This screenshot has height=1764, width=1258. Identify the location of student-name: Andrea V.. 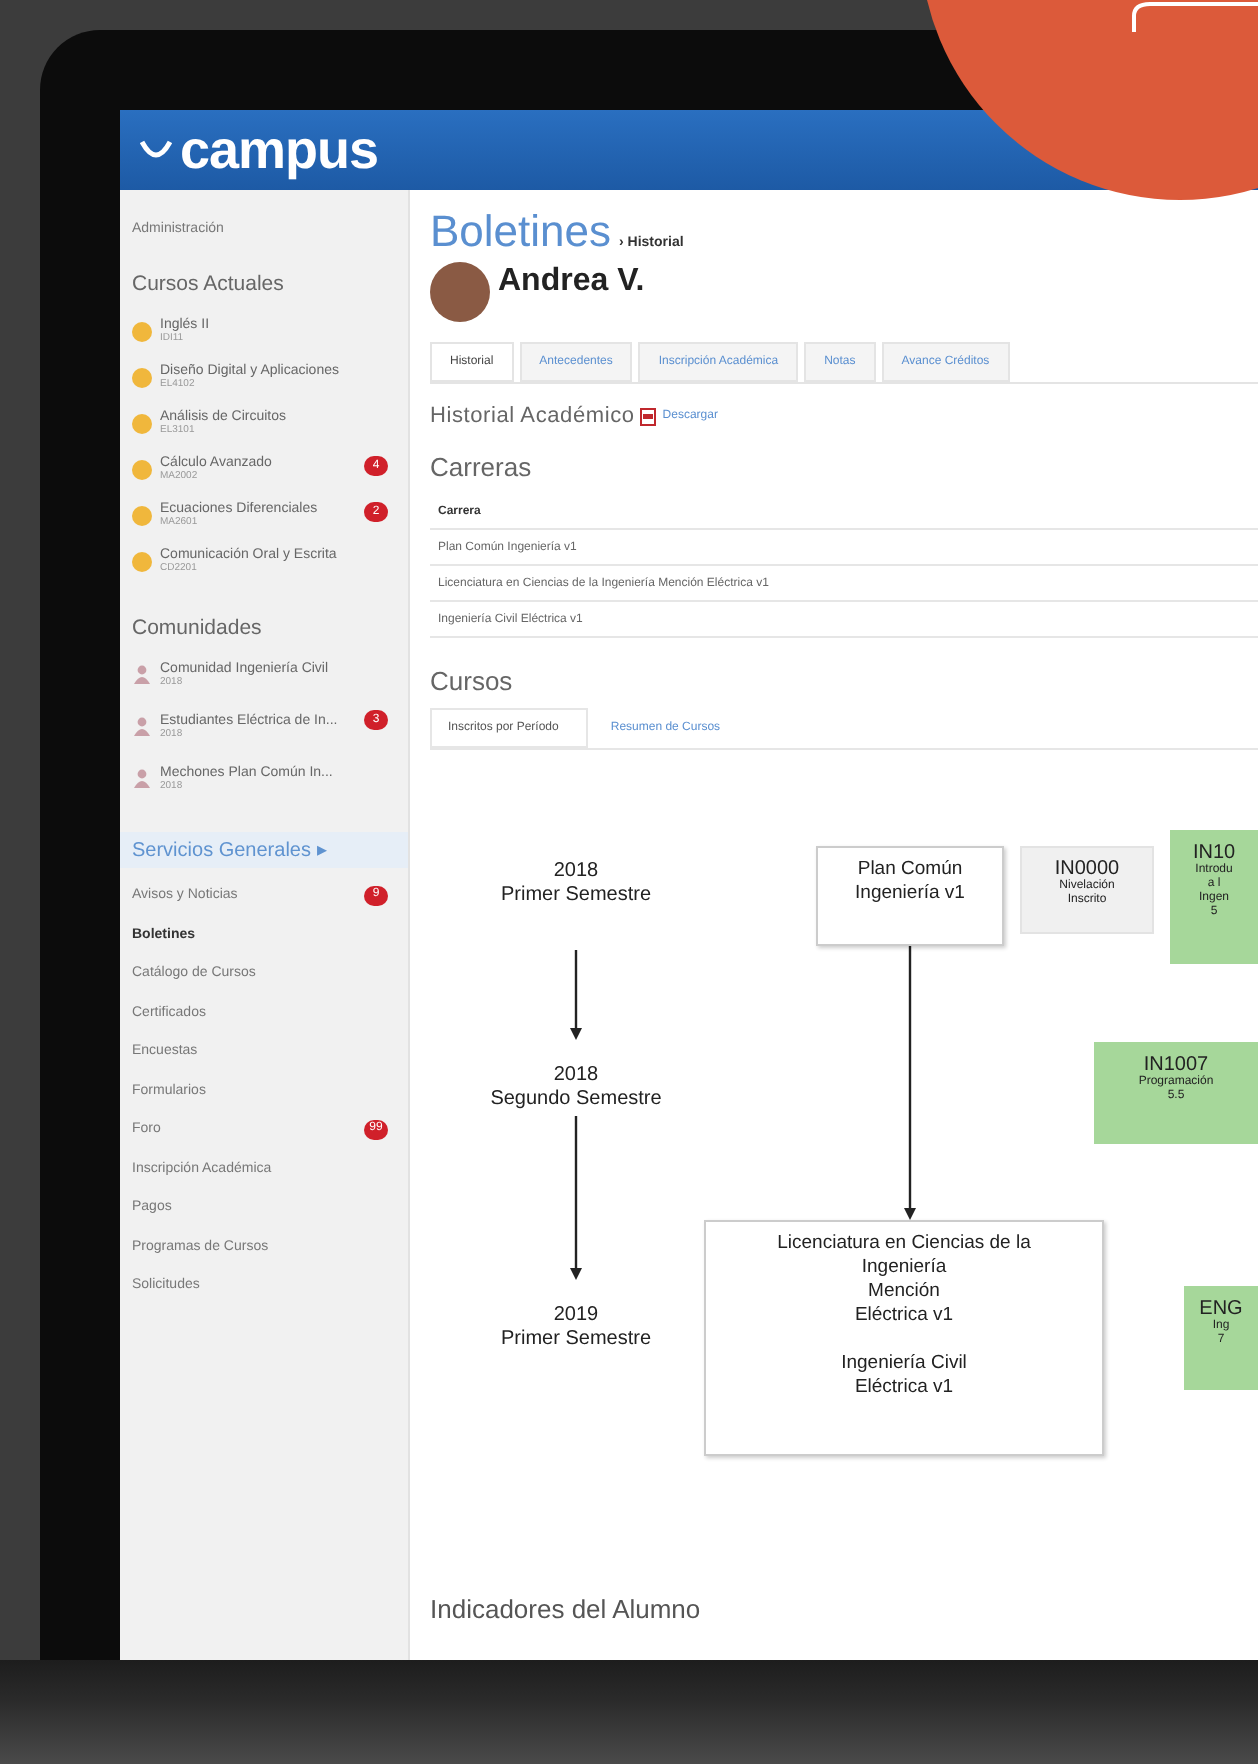
(571, 282).